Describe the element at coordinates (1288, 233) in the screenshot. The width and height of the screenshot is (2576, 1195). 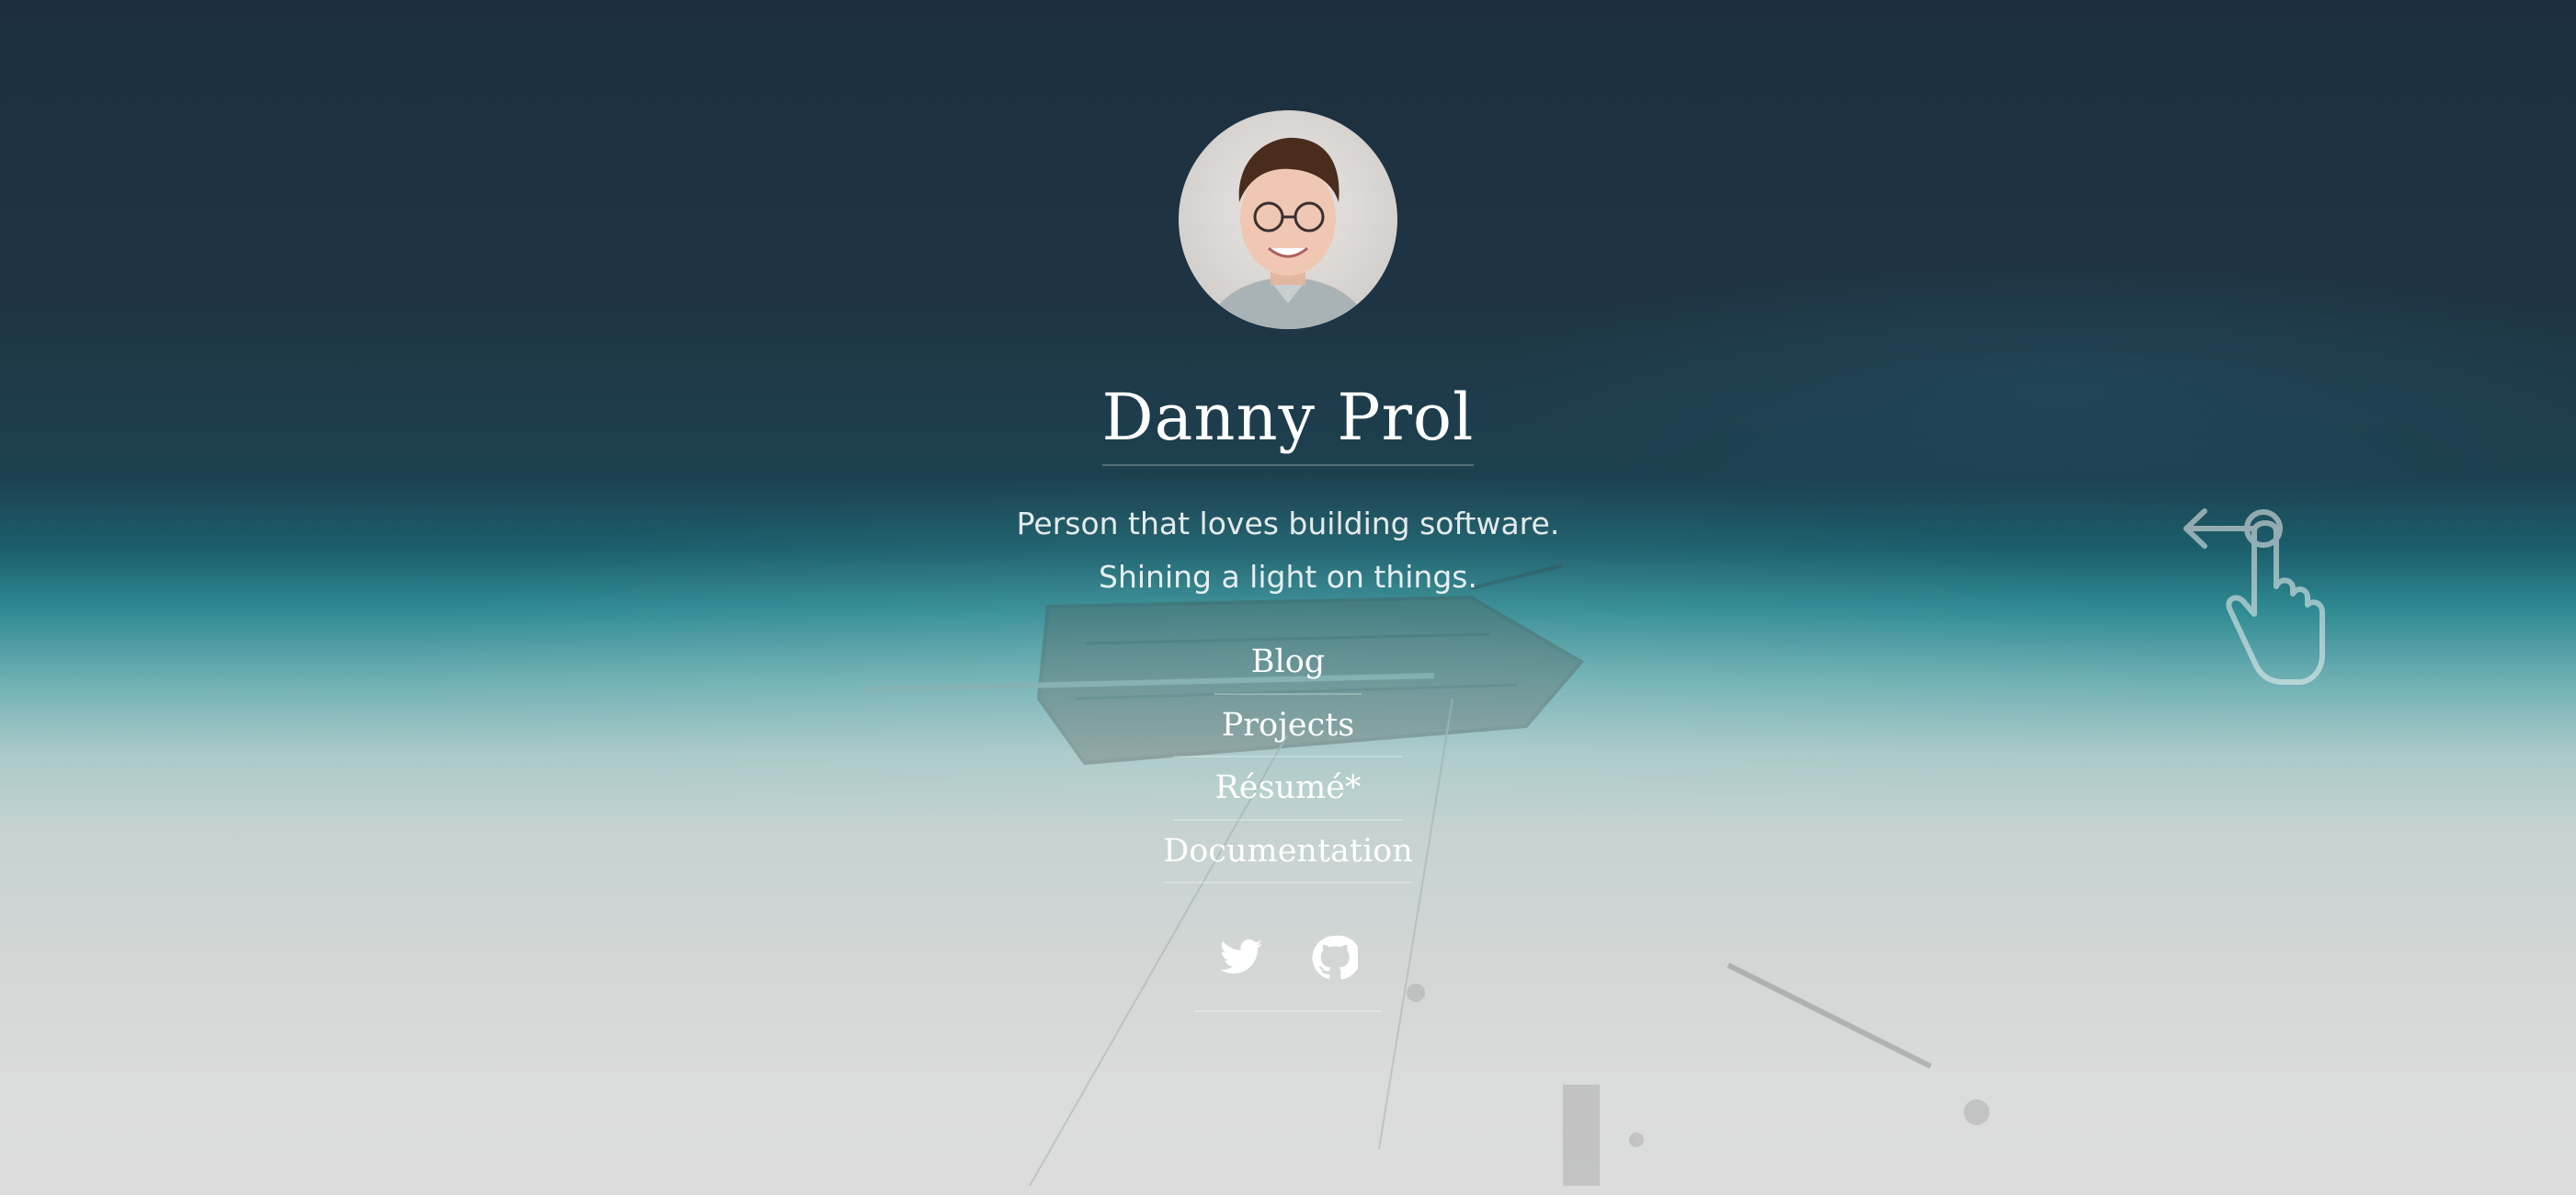
I see `person-photo-icon` at that location.